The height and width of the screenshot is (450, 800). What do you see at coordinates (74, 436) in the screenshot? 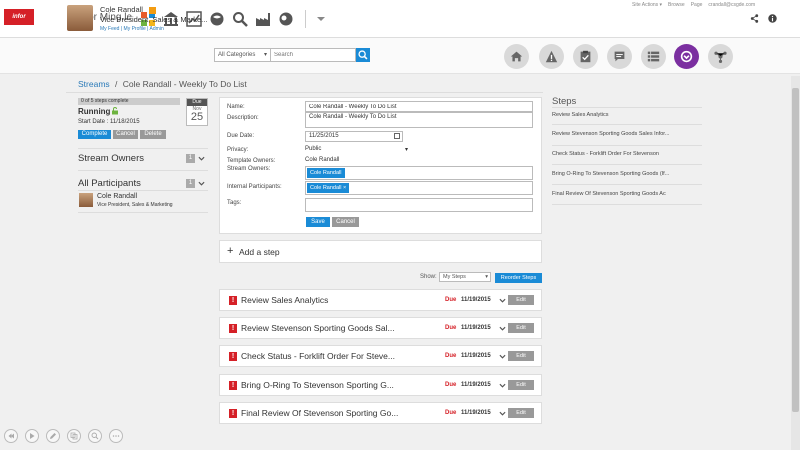
I see `copy-icon` at bounding box center [74, 436].